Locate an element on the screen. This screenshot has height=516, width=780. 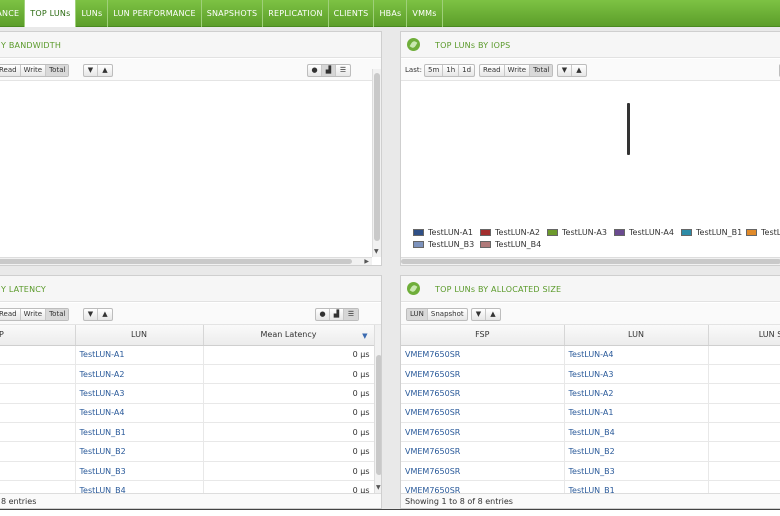
bandwidth-write-button: Write is located at coordinates (34, 70).